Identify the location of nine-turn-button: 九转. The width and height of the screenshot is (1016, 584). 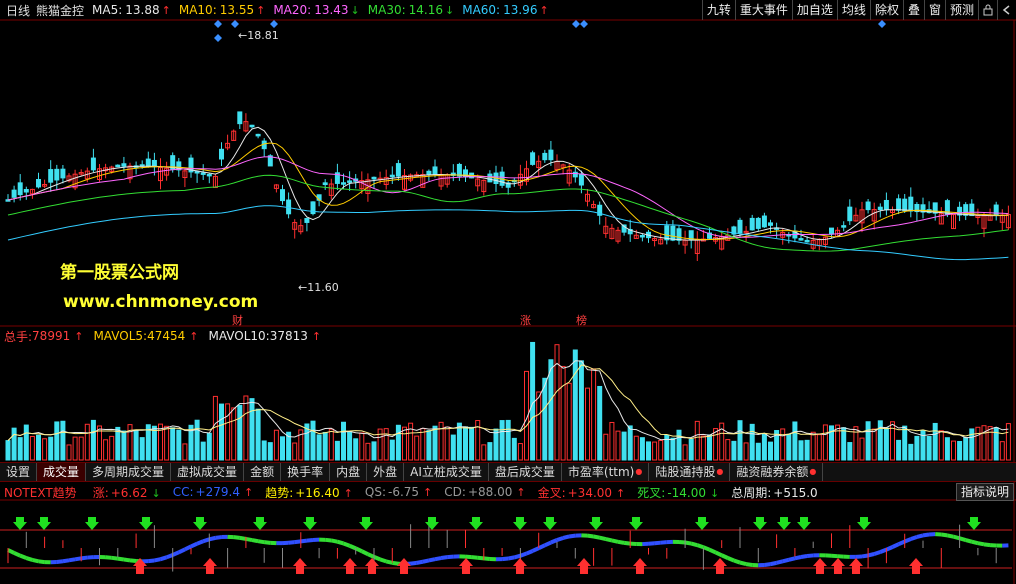
(718, 10).